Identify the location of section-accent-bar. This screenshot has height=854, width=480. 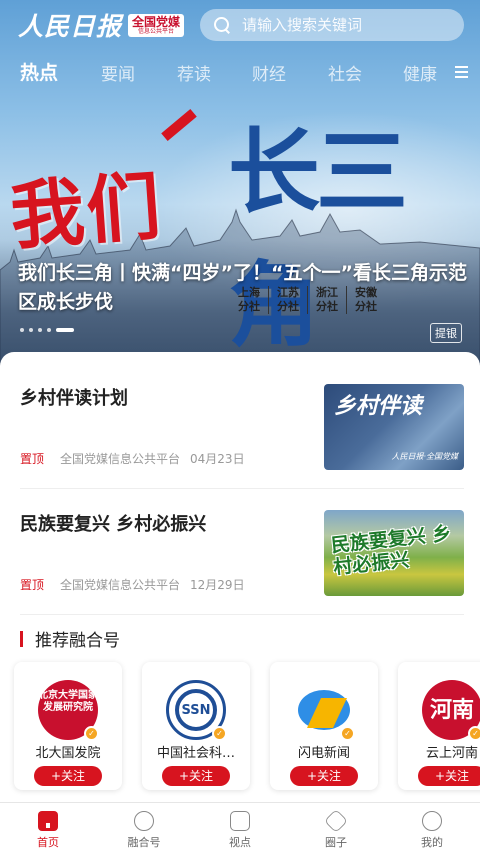
(21, 638).